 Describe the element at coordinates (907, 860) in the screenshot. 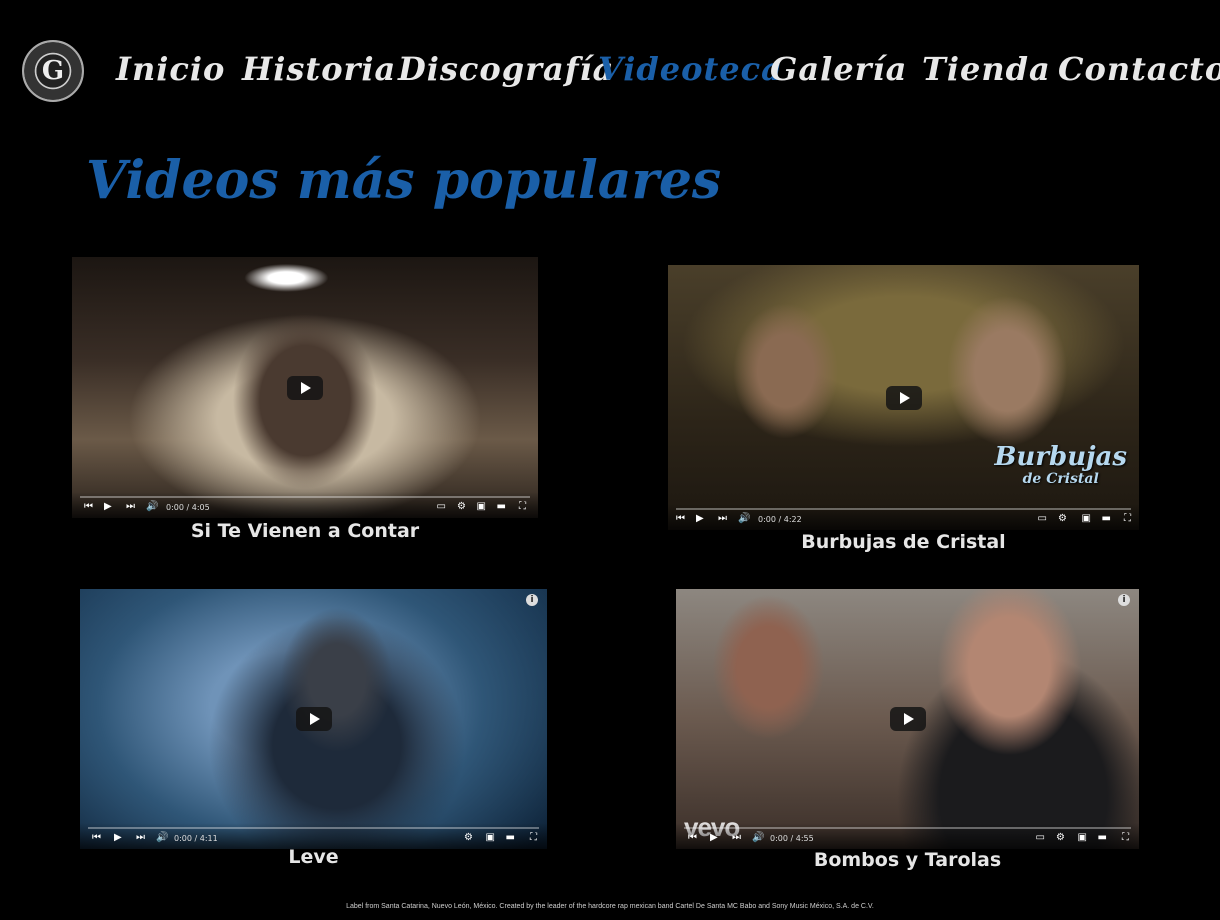

I see `video-title: Bombos y Tarolas` at that location.